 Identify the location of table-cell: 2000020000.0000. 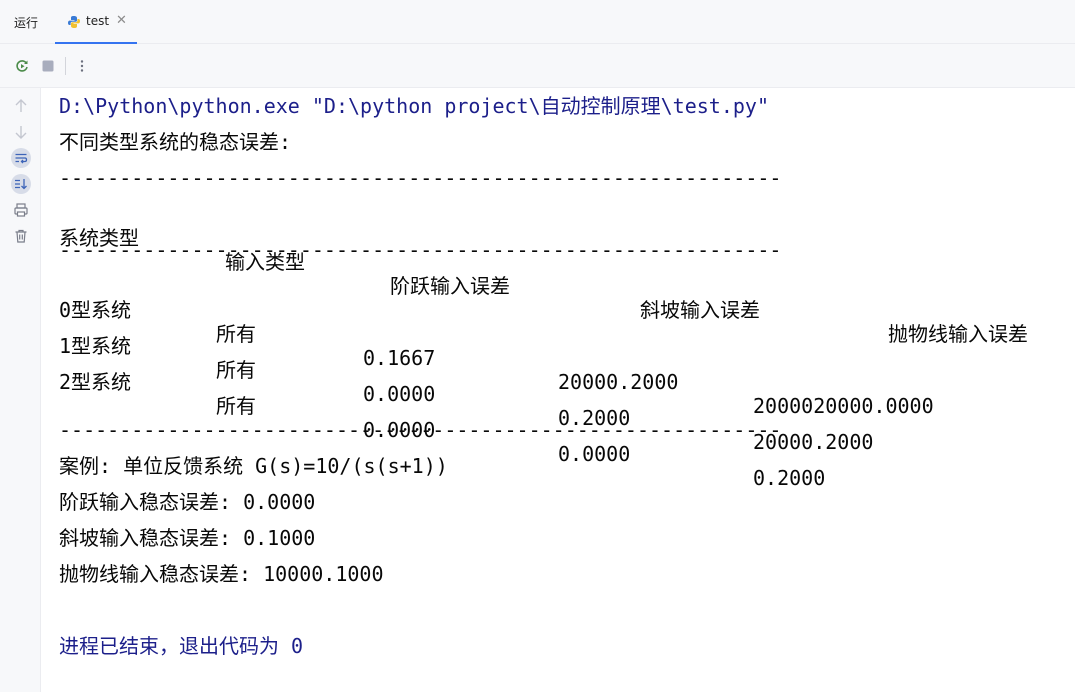
(843, 406).